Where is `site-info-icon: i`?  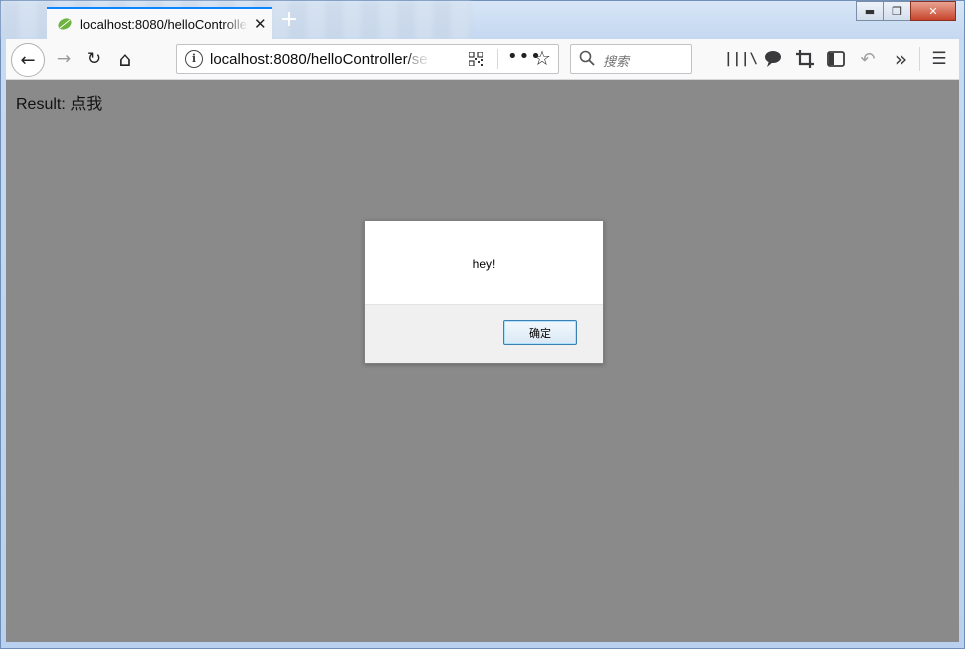
site-info-icon: i is located at coordinates (194, 59).